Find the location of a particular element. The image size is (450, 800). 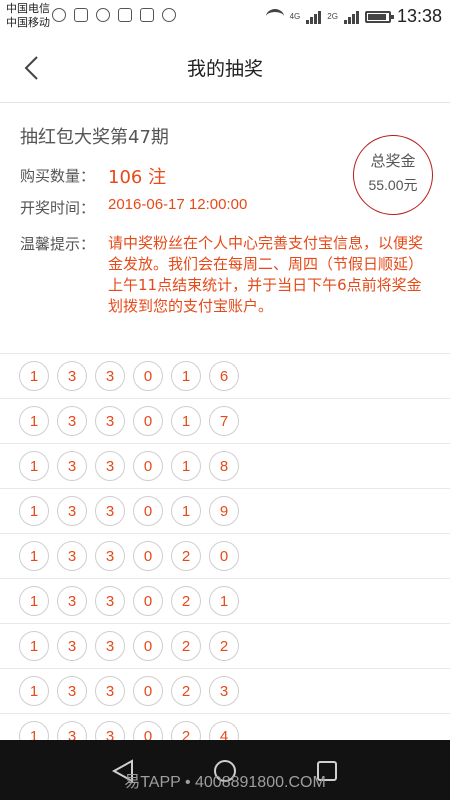

ticket-row: 133018 is located at coordinates (225, 465).